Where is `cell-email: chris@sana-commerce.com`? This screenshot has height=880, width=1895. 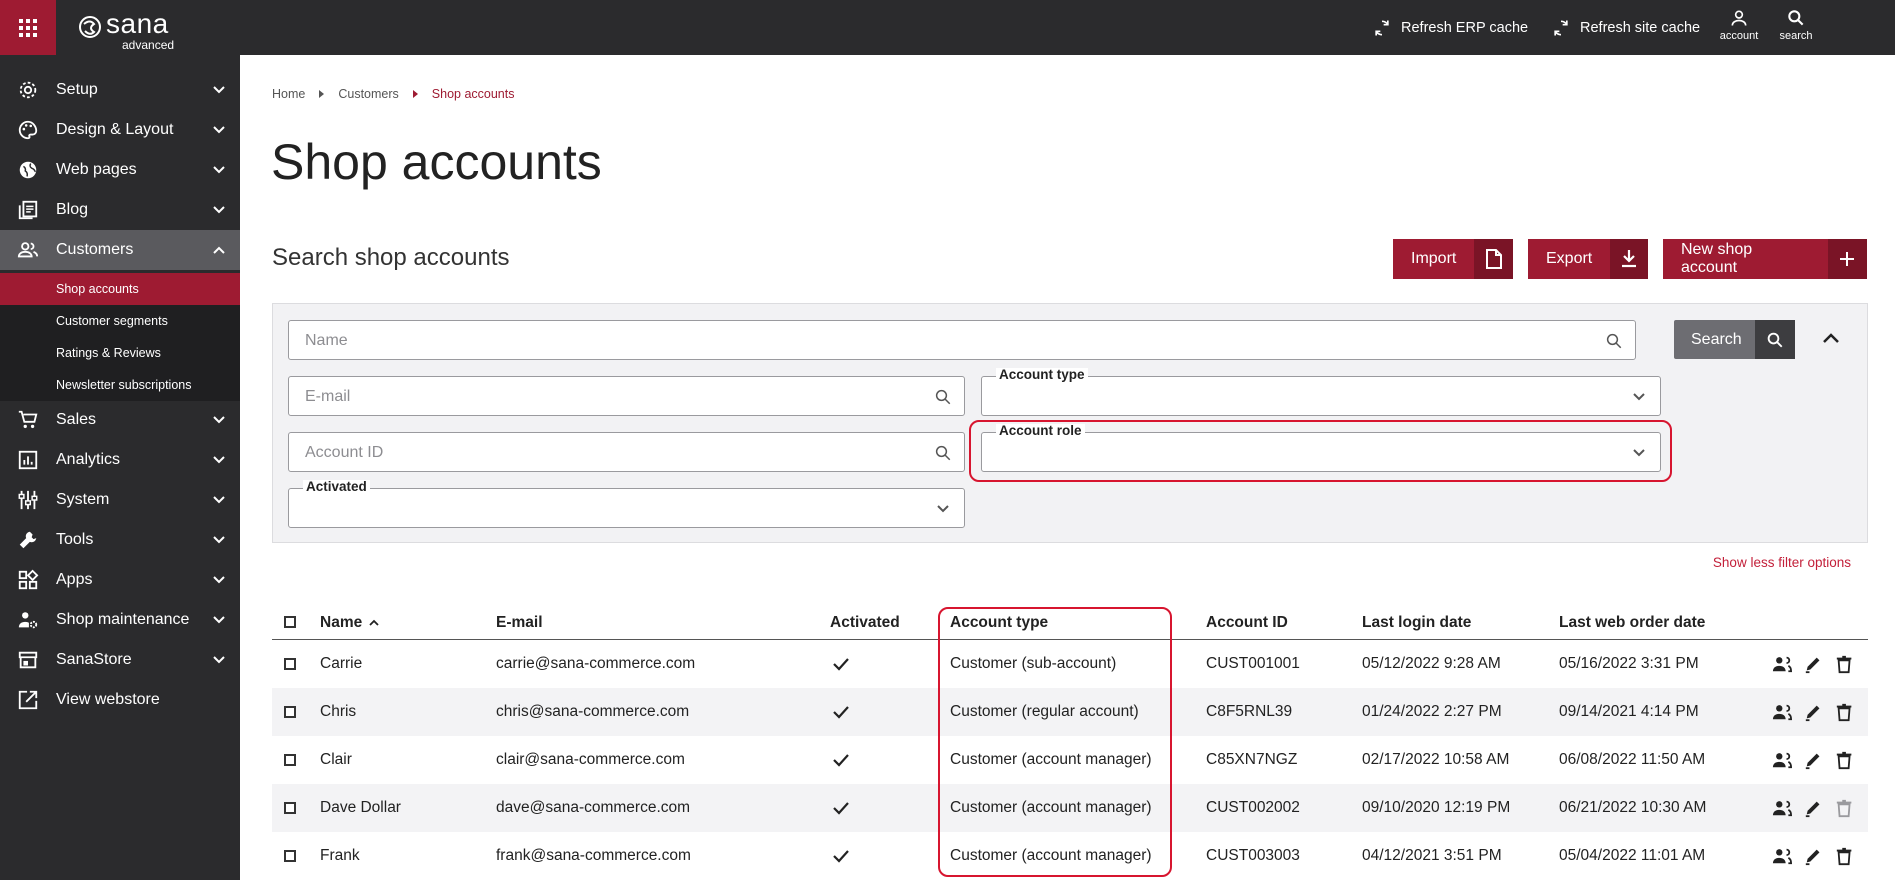
cell-email: chris@sana-commerce.com is located at coordinates (593, 711).